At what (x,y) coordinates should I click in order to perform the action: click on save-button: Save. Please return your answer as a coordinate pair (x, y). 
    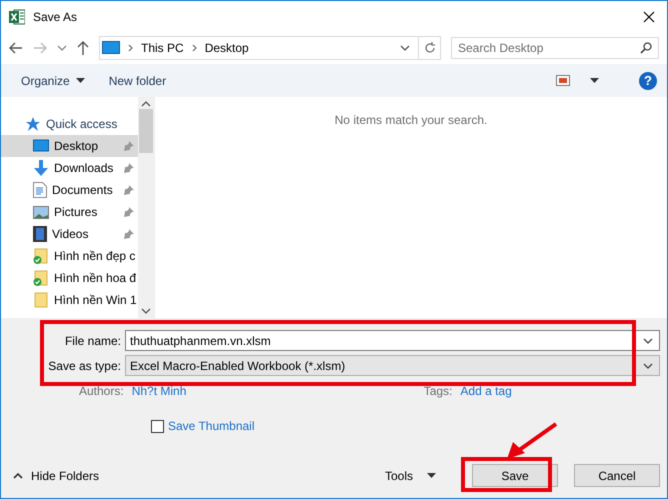
    Looking at the image, I should click on (515, 475).